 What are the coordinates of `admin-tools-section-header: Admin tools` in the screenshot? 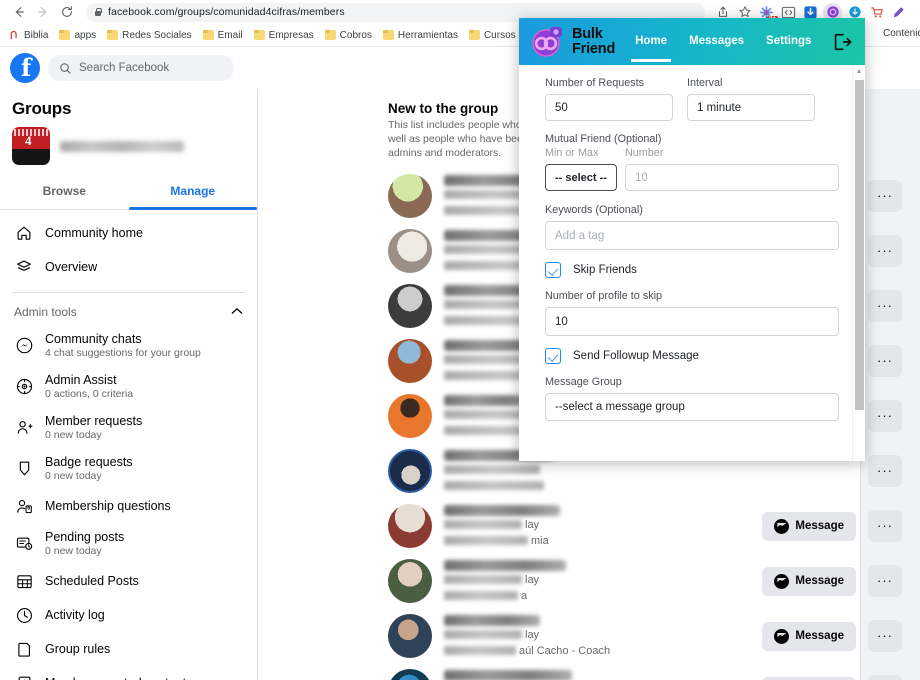 It's located at (128, 313).